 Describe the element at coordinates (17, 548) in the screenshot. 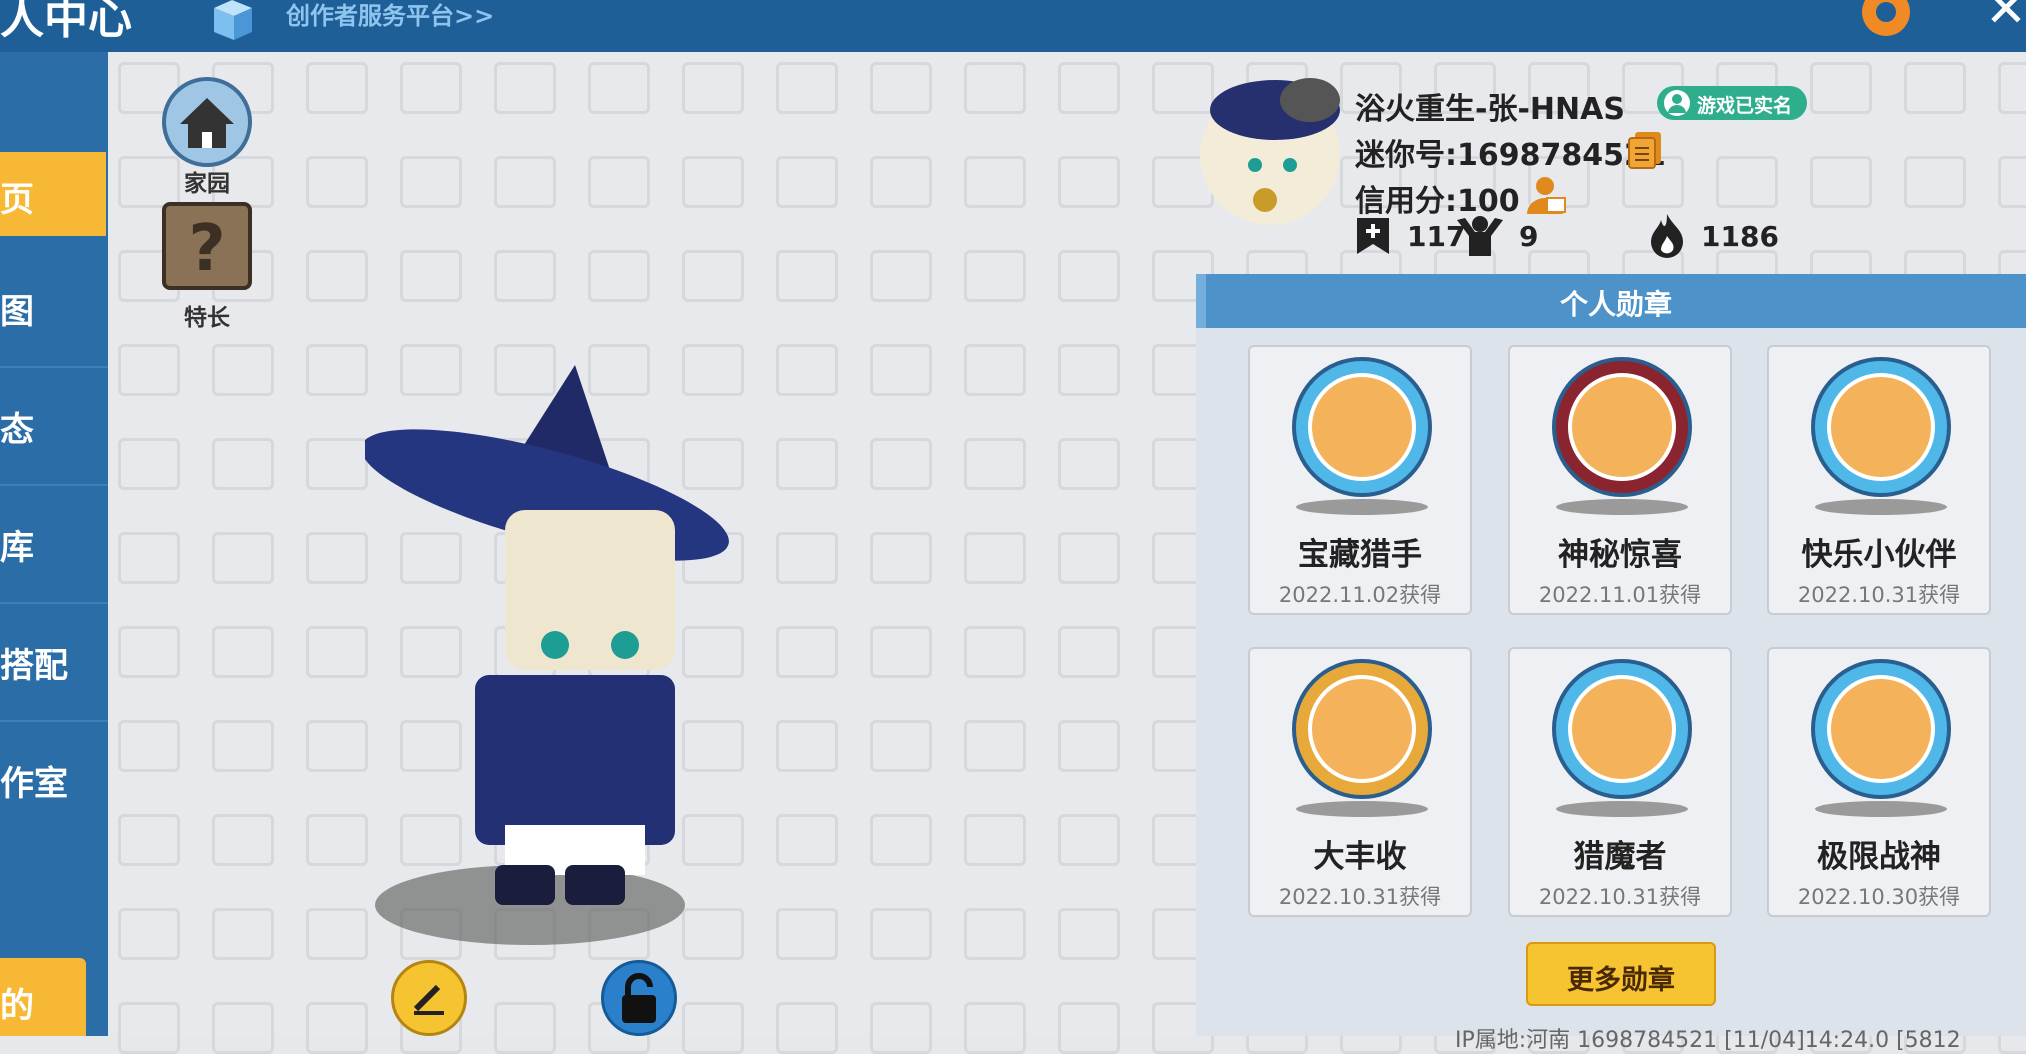

I see `nav-label: 库` at that location.